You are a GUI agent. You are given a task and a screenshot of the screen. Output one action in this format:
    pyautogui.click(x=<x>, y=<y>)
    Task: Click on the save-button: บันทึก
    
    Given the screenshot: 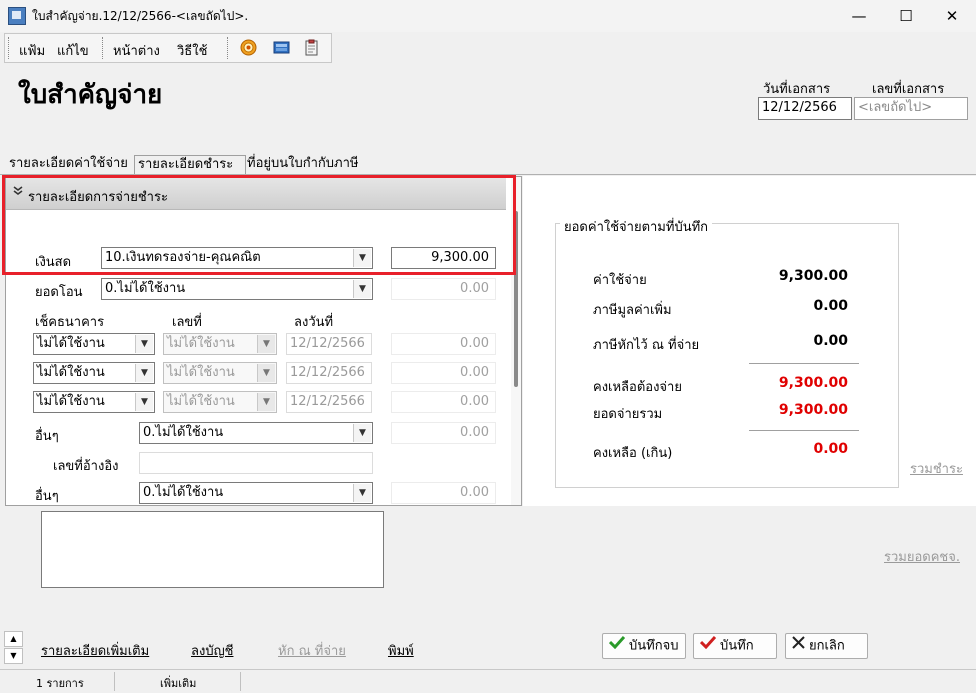 What is the action you would take?
    pyautogui.click(x=735, y=646)
    